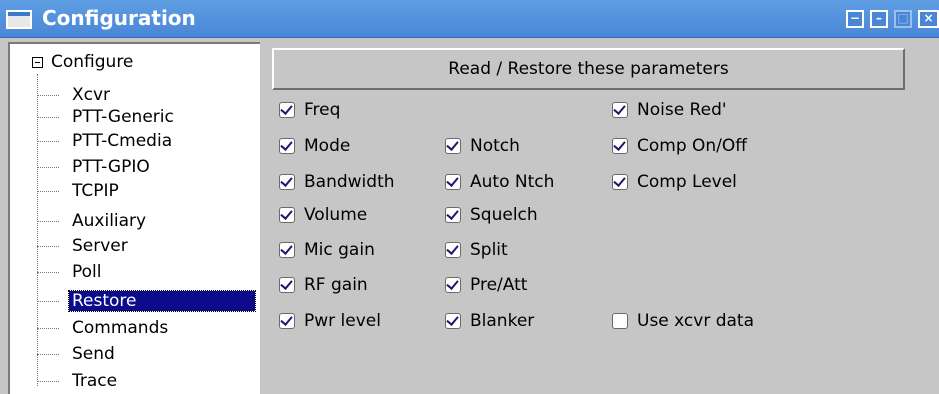 This screenshot has width=939, height=394. Describe the element at coordinates (119, 18) in the screenshot. I see `window-title: Configuration` at that location.